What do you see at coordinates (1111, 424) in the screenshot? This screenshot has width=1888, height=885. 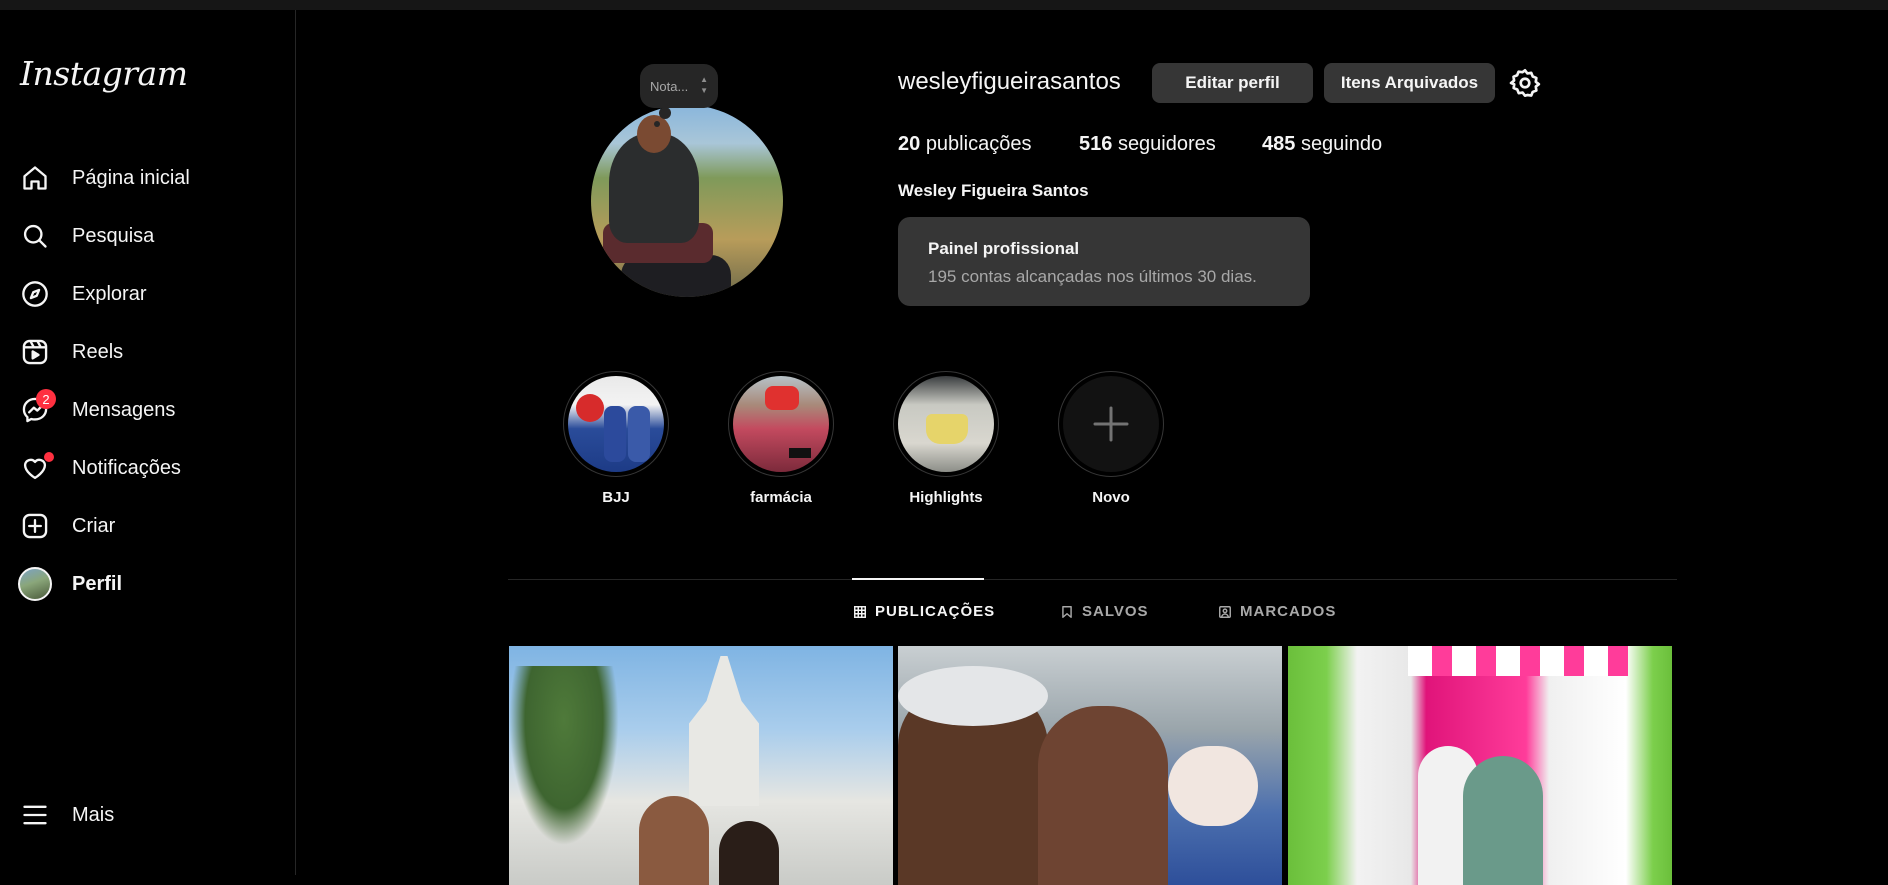 I see `plus-icon` at bounding box center [1111, 424].